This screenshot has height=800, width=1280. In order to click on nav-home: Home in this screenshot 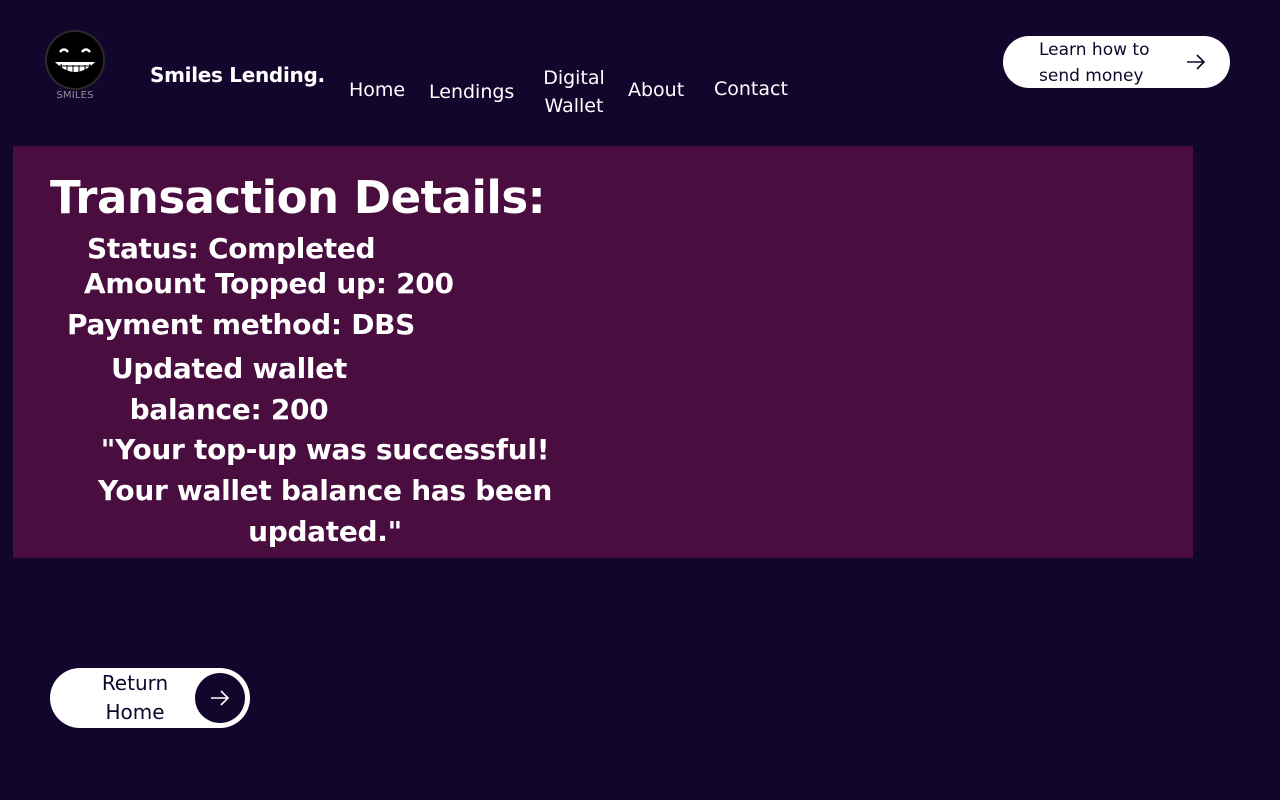, I will do `click(377, 90)`.